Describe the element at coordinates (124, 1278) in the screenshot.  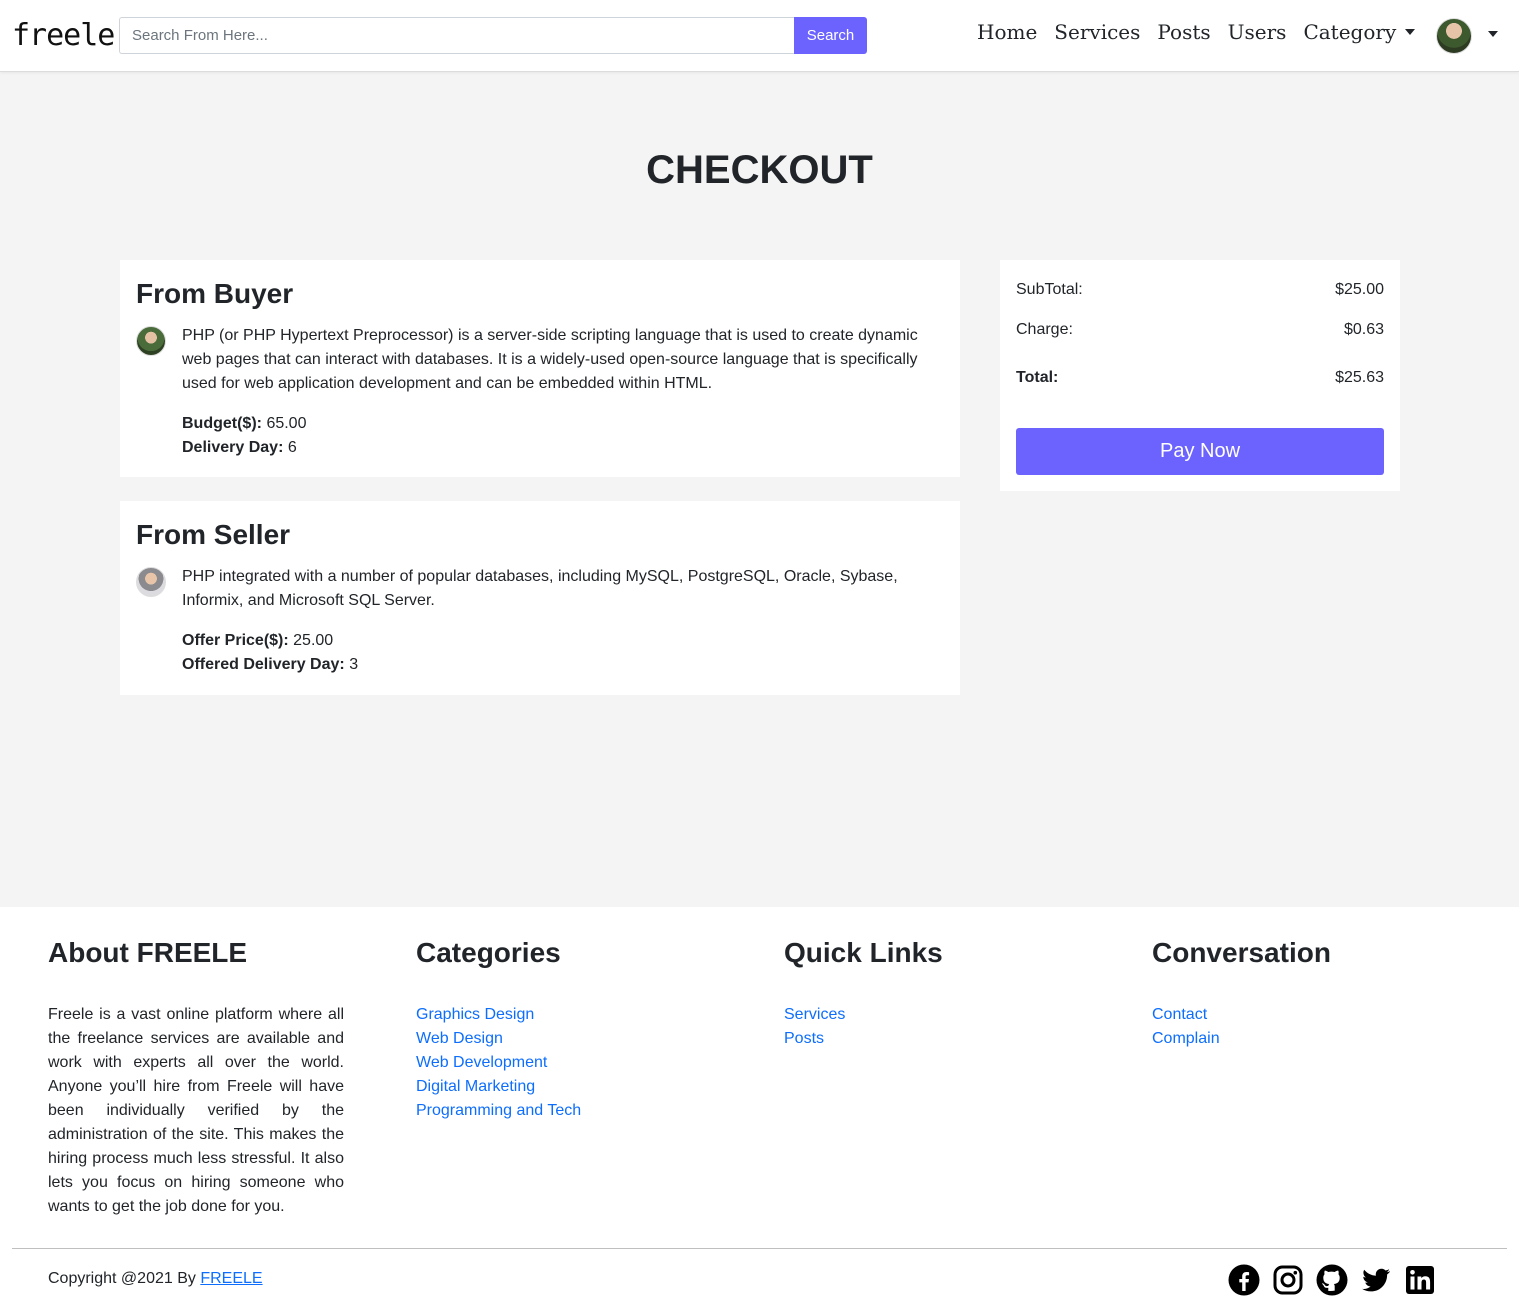
I see `copyright-text: Copyright @2021 By` at that location.